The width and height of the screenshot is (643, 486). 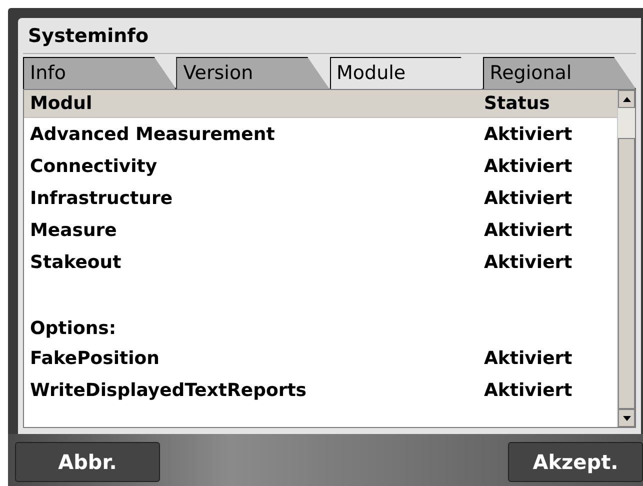 I want to click on window-title: Systeminfo, so click(x=329, y=36).